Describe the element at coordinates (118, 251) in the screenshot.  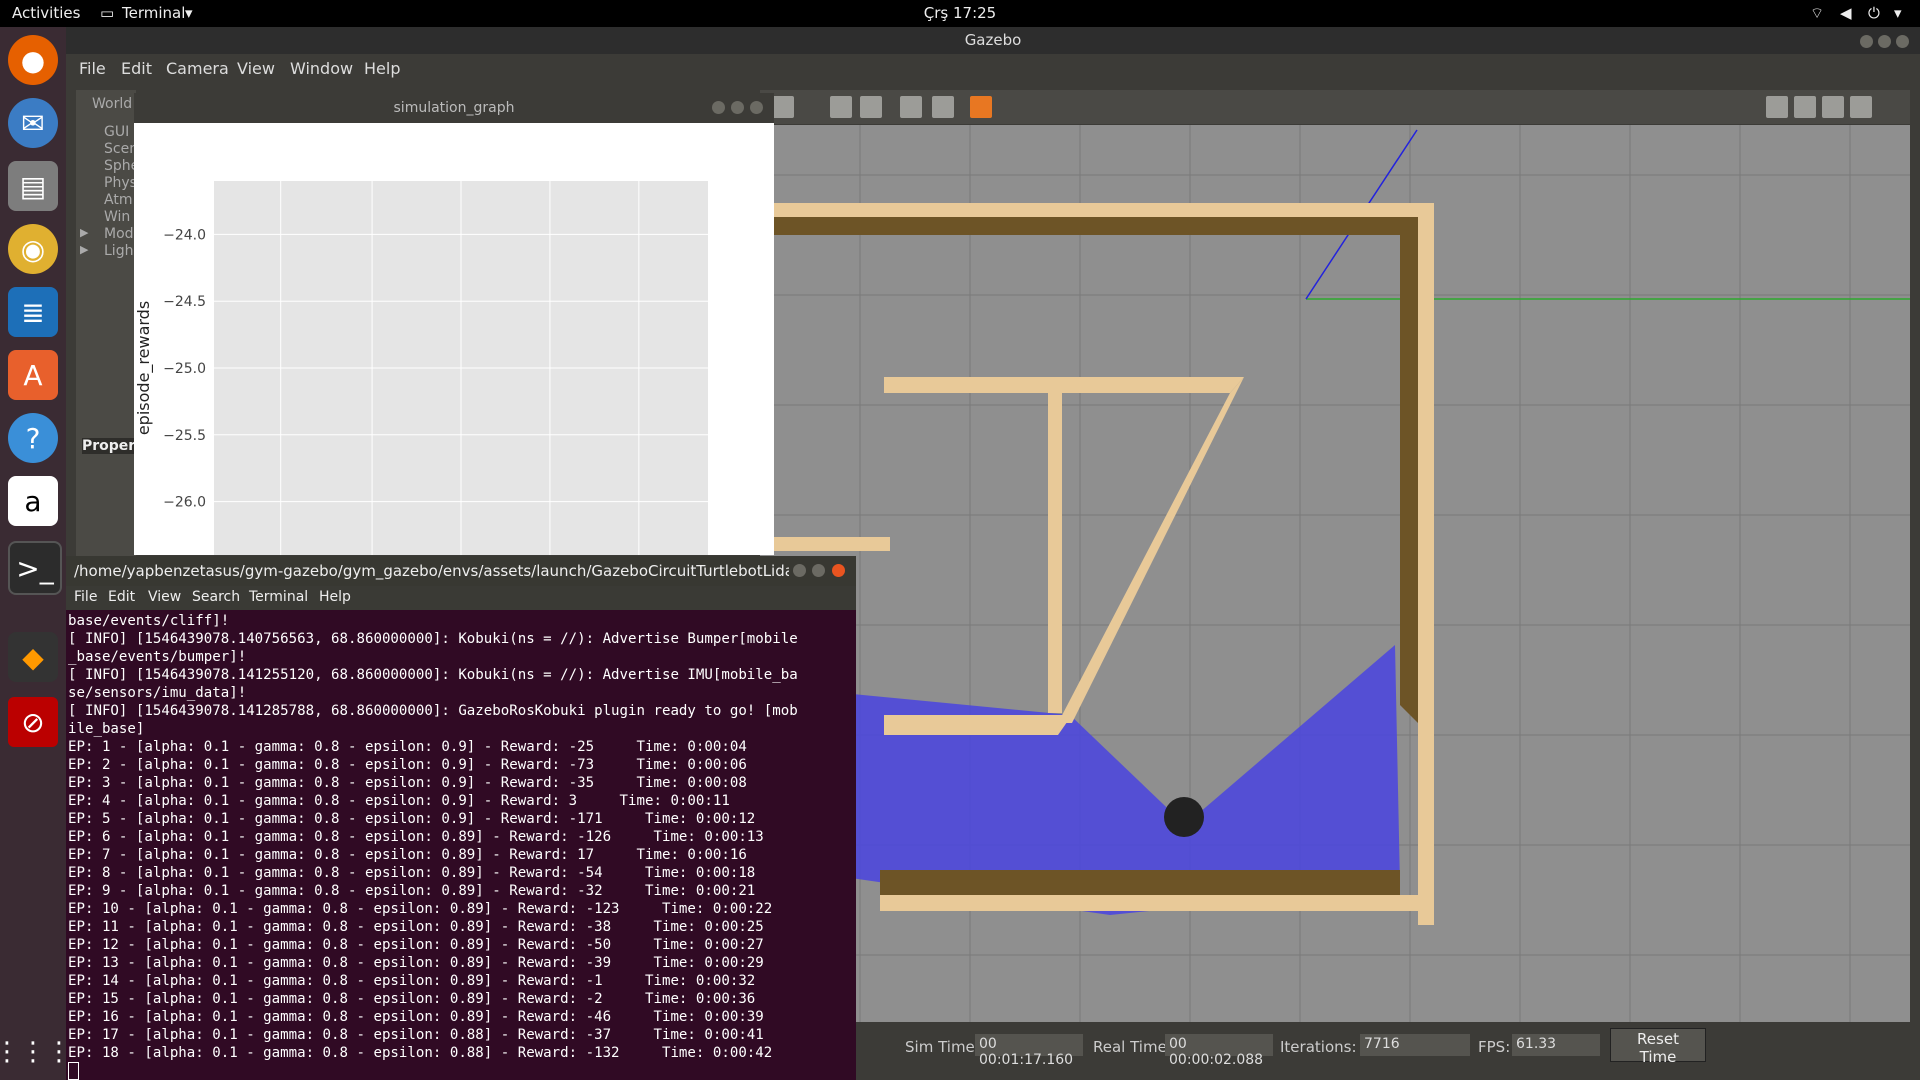
I see `tree-item-lights: Ligh` at that location.